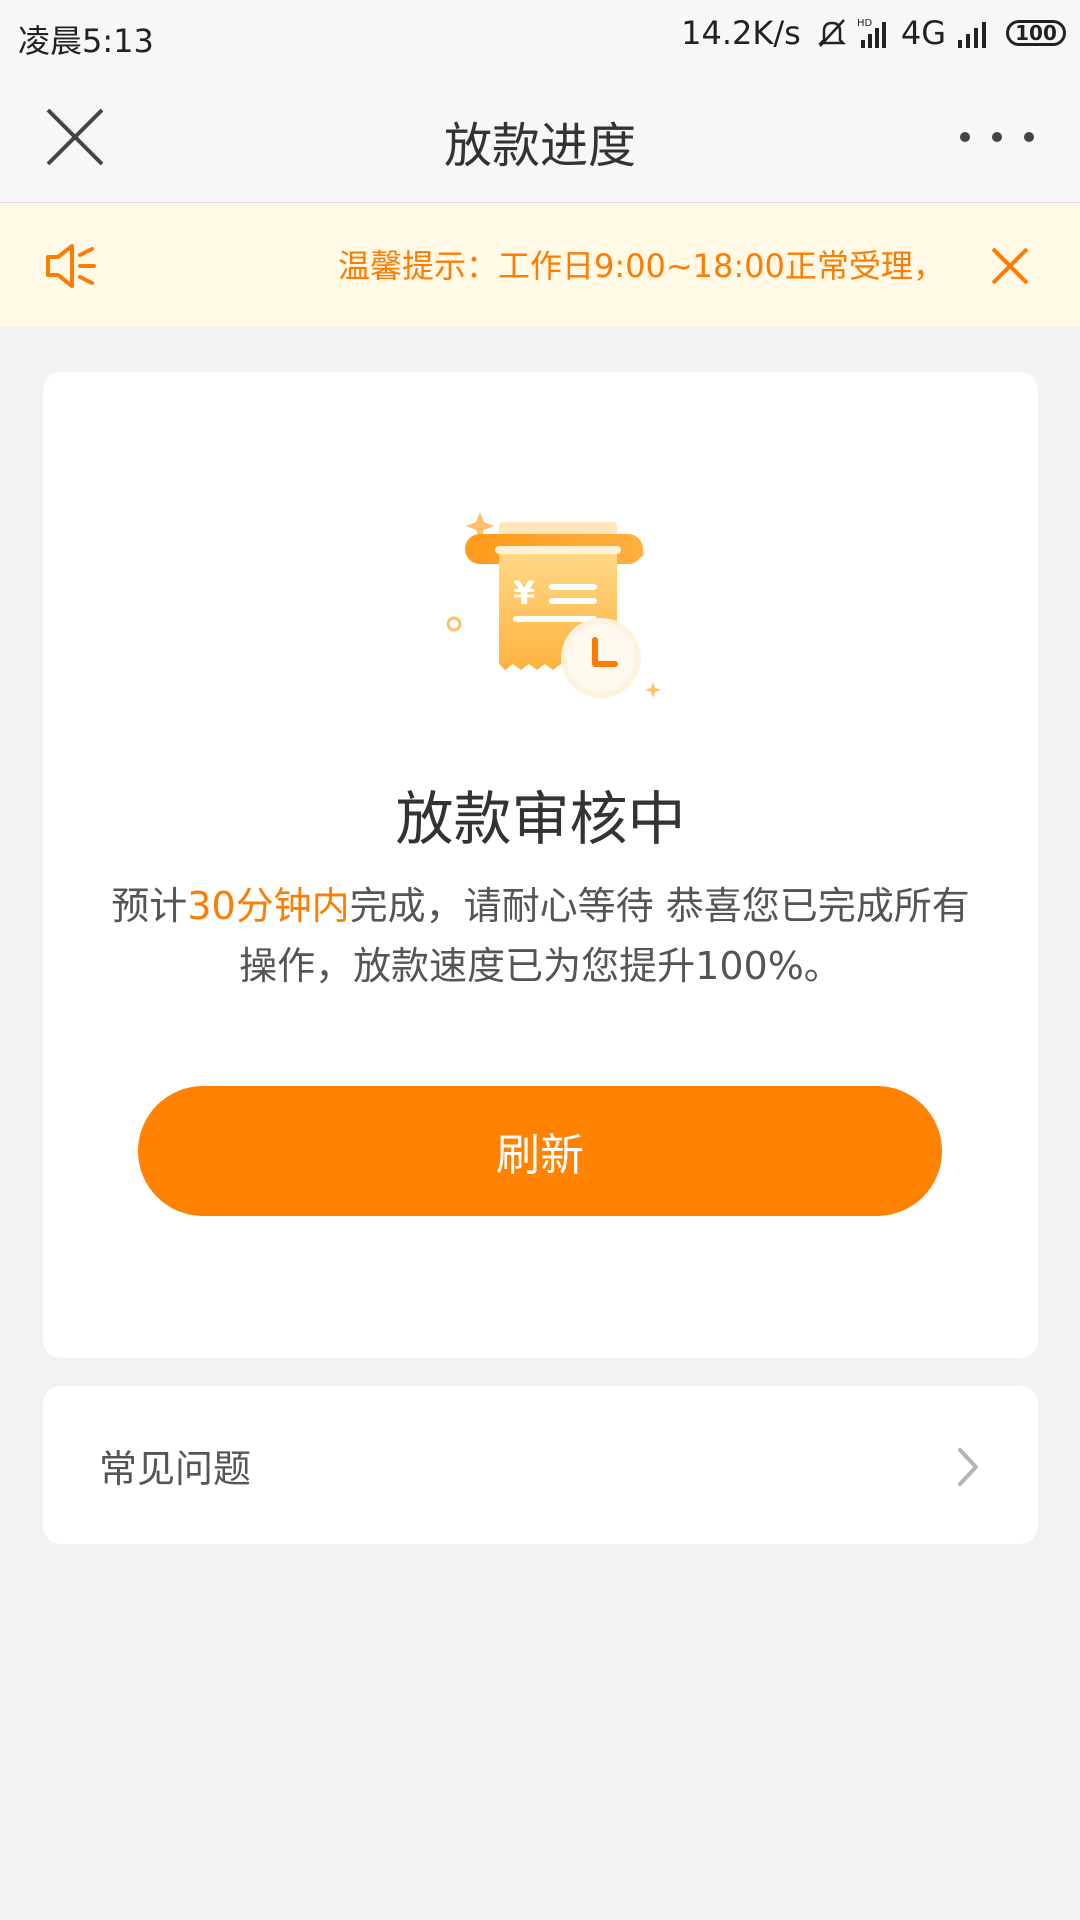 The height and width of the screenshot is (1920, 1080). I want to click on notice-text: 温馨提示：工作日9:00~18:00正常受理，, so click(641, 266).